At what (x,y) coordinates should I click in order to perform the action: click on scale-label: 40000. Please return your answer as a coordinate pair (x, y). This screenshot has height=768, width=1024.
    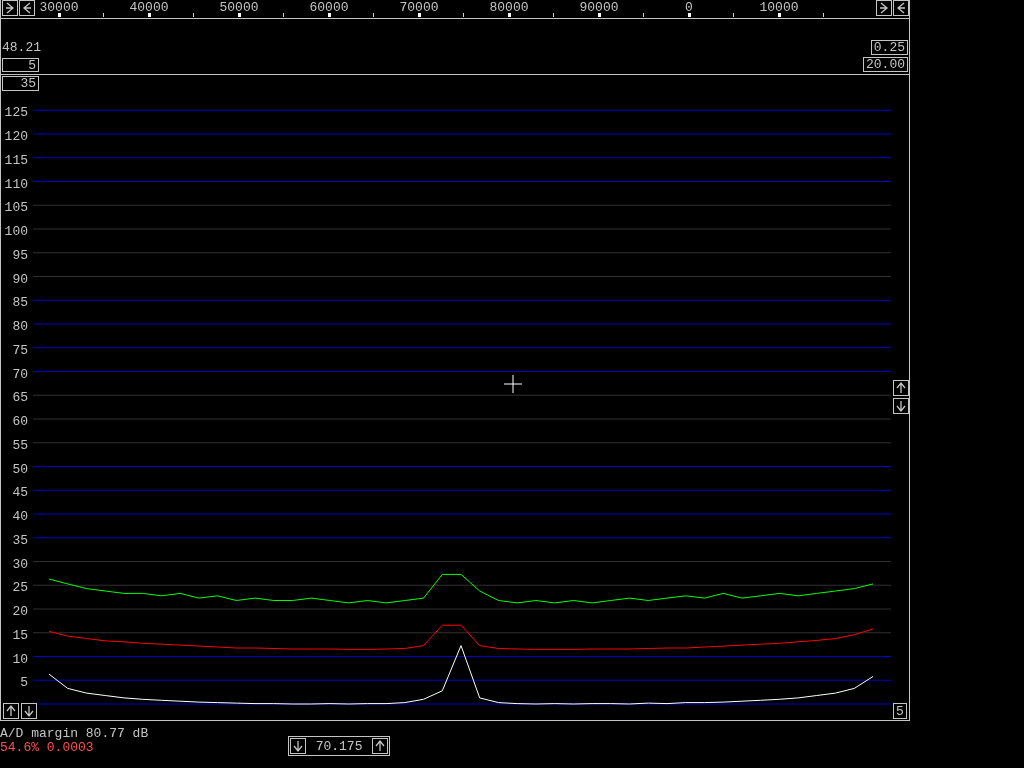
    Looking at the image, I should click on (149, 7).